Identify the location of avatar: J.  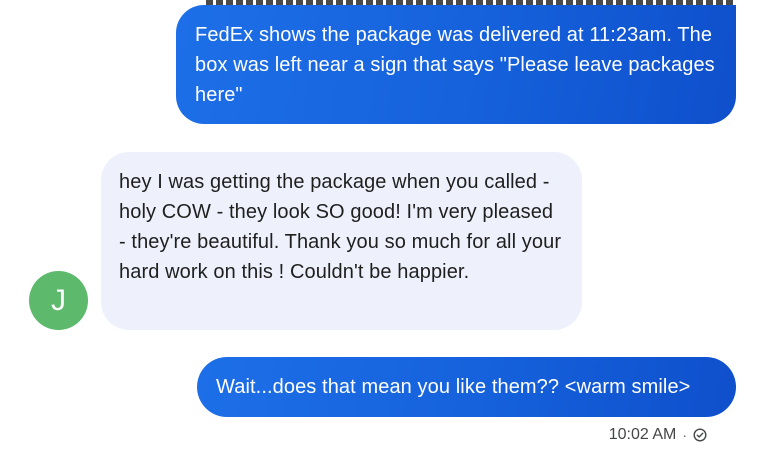
(58, 300).